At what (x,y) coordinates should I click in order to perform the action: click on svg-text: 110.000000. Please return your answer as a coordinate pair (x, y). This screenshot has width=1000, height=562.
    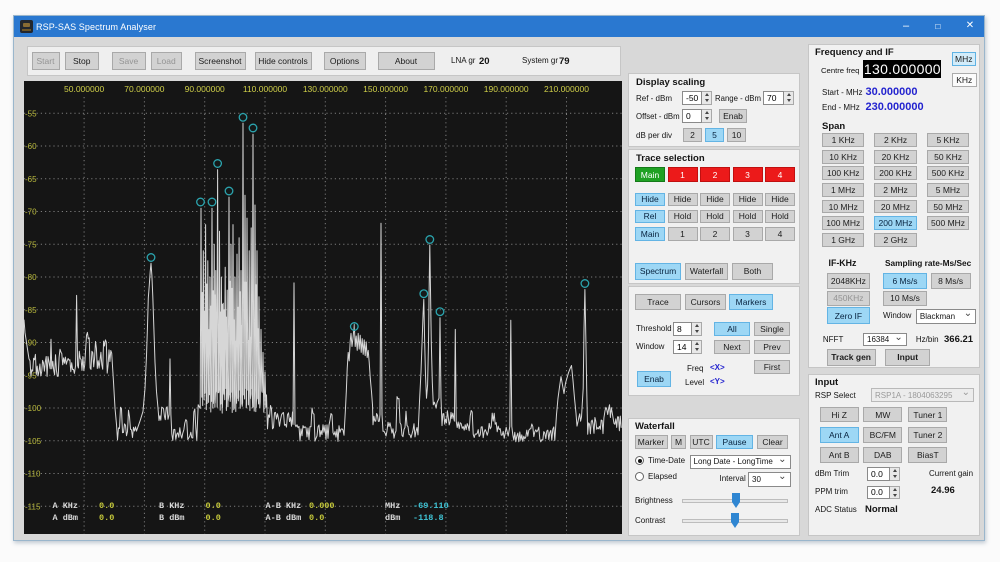
    Looking at the image, I should click on (265, 89).